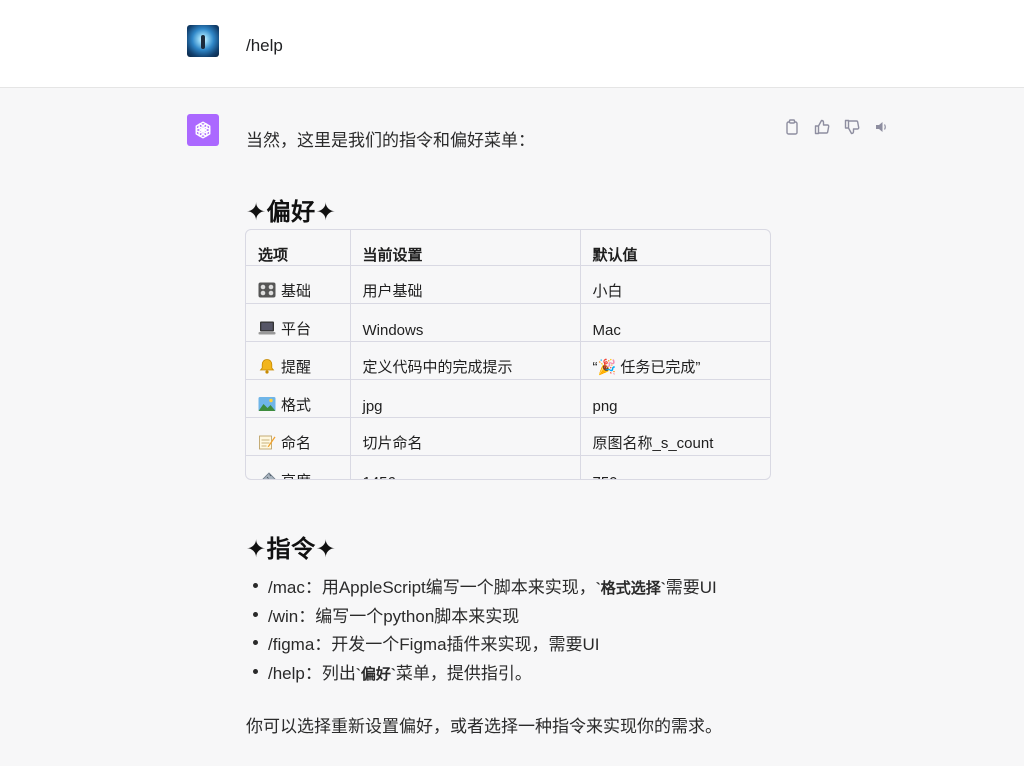 The height and width of the screenshot is (766, 1024). I want to click on preferences-heading: ✦偏好✦, so click(291, 212).